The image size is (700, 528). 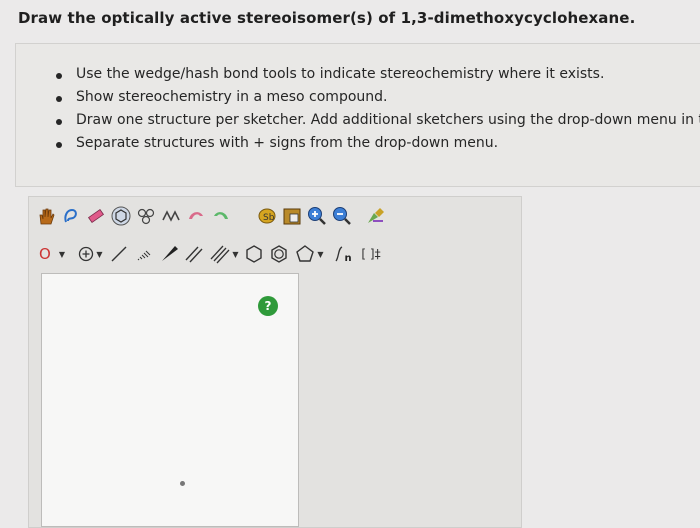 I want to click on wedge-bond-icon, so click(x=169, y=254).